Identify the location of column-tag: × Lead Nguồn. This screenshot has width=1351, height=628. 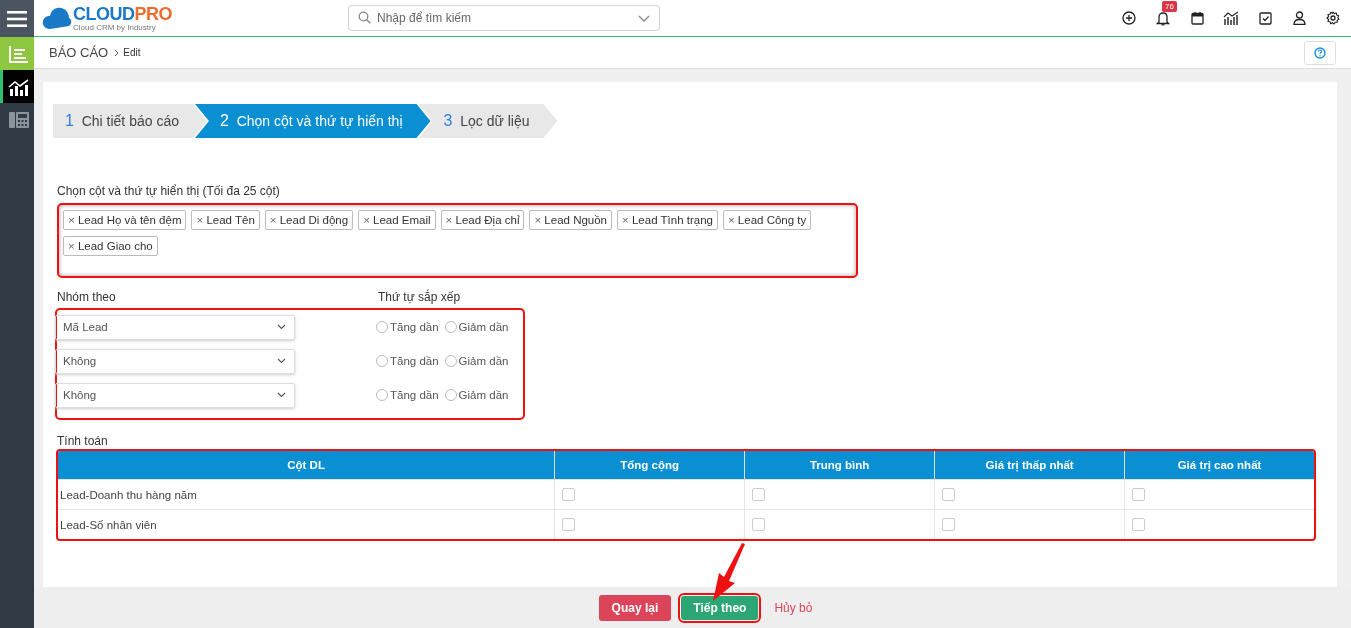
(571, 220).